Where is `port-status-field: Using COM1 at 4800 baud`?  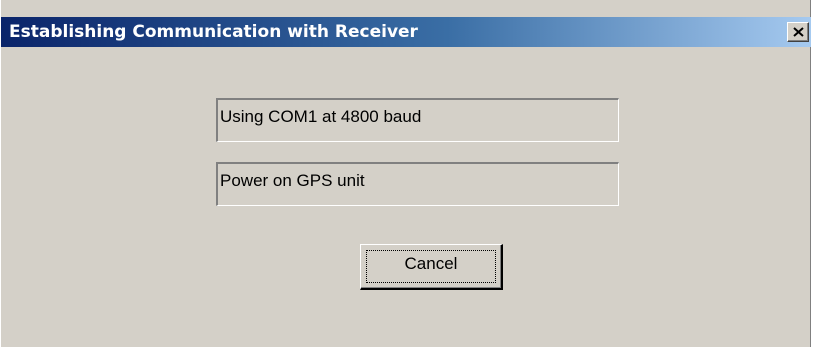 port-status-field: Using COM1 at 4800 baud is located at coordinates (417, 120).